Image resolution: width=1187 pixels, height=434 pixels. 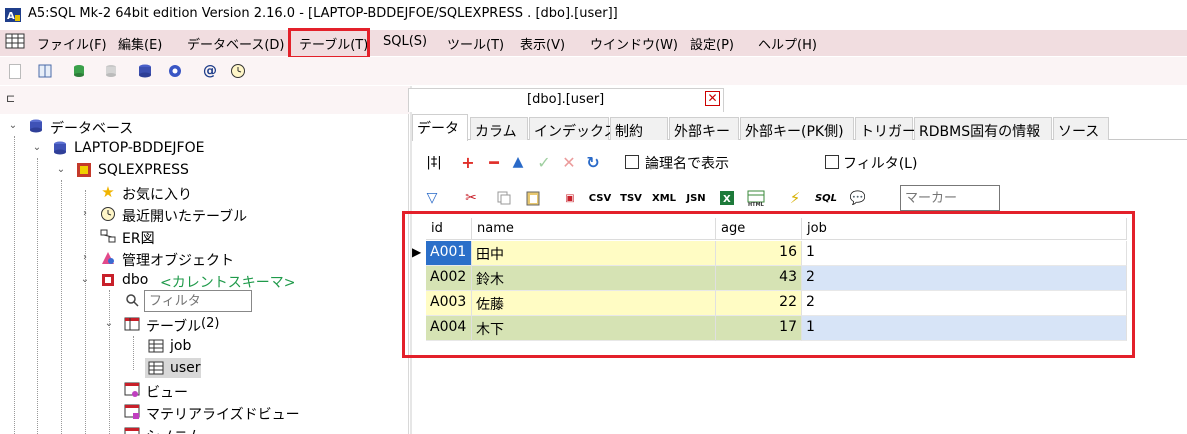 What do you see at coordinates (184, 216) in the screenshot?
I see `tree-node-recent: 最近開いたテーブル` at bounding box center [184, 216].